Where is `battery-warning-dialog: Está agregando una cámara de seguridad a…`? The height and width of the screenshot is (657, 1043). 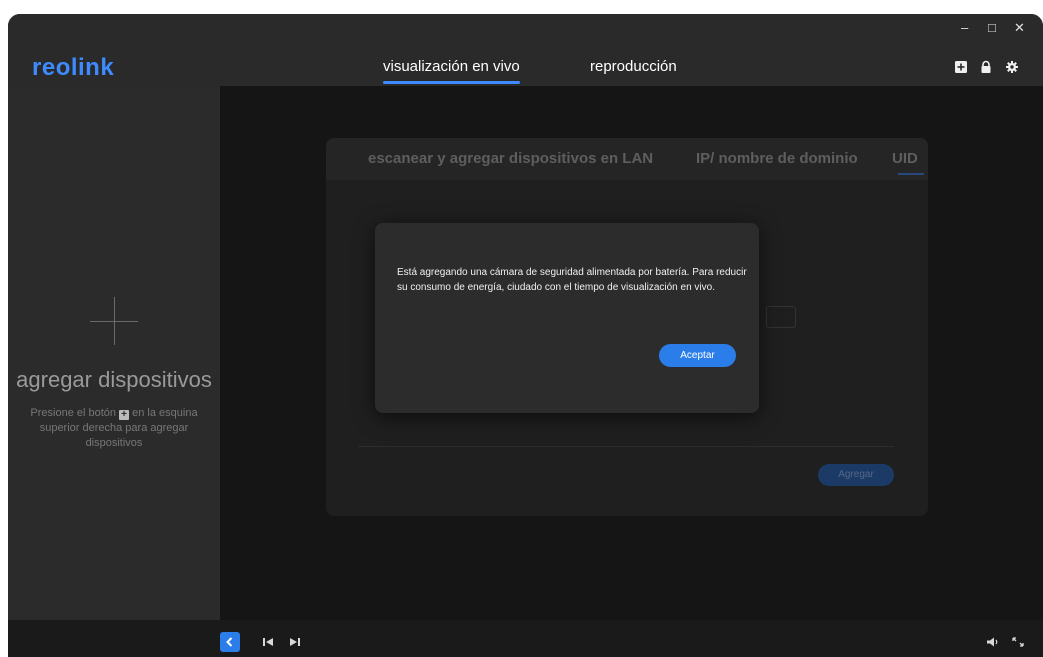
battery-warning-dialog: Está agregando una cámara de seguridad a… is located at coordinates (567, 318).